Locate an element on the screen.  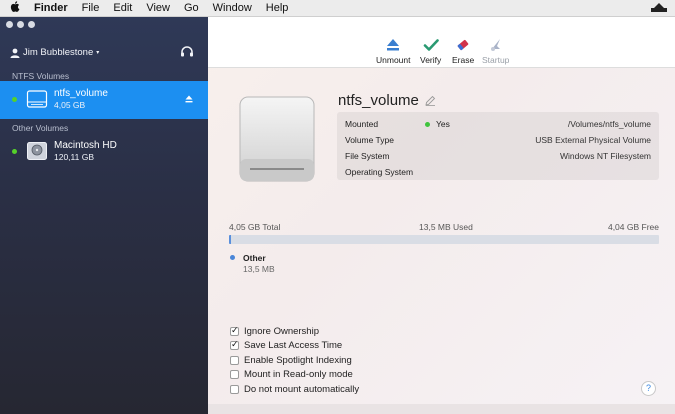
option-label: Ignore Ownership is located at coordinates (281, 331).